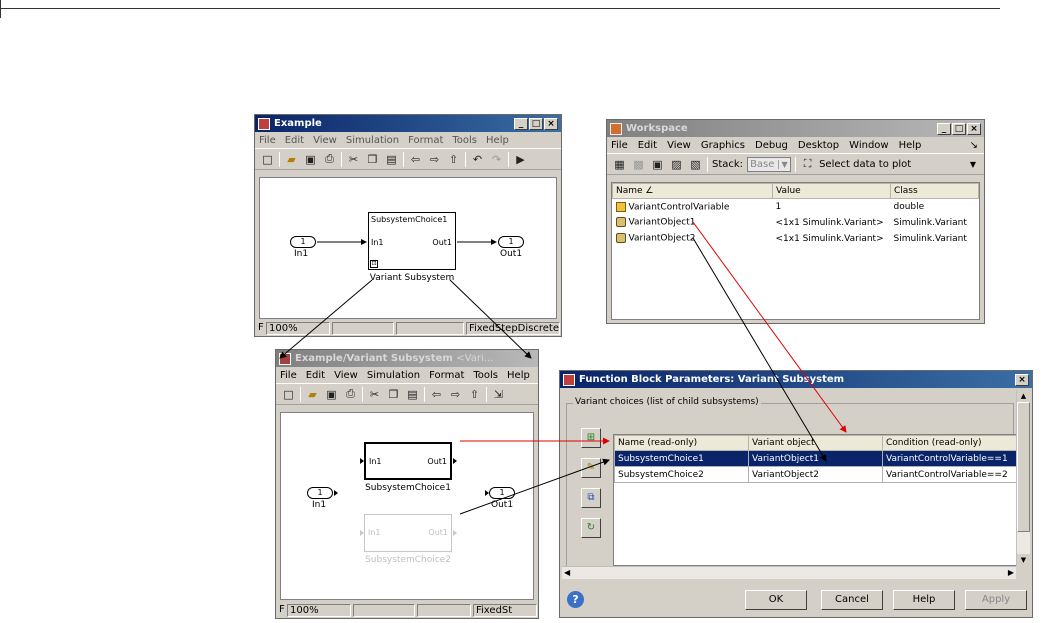  I want to click on column-header-condition: Condition (read-only), so click(952, 443).